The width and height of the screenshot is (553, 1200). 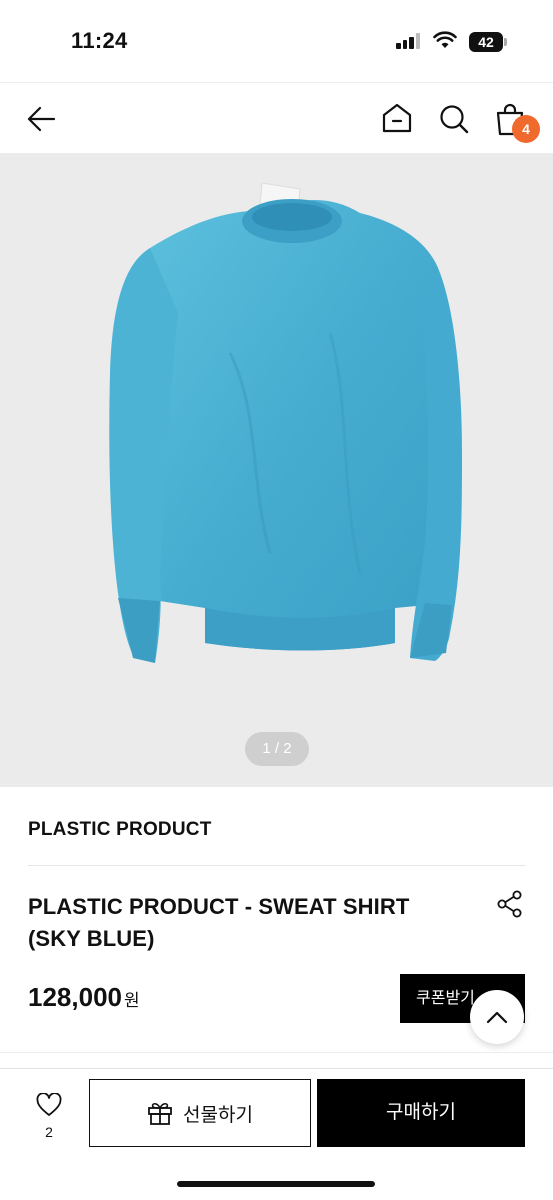 What do you see at coordinates (120, 830) in the screenshot?
I see `brand-name: PLASTIC PRODUCT` at bounding box center [120, 830].